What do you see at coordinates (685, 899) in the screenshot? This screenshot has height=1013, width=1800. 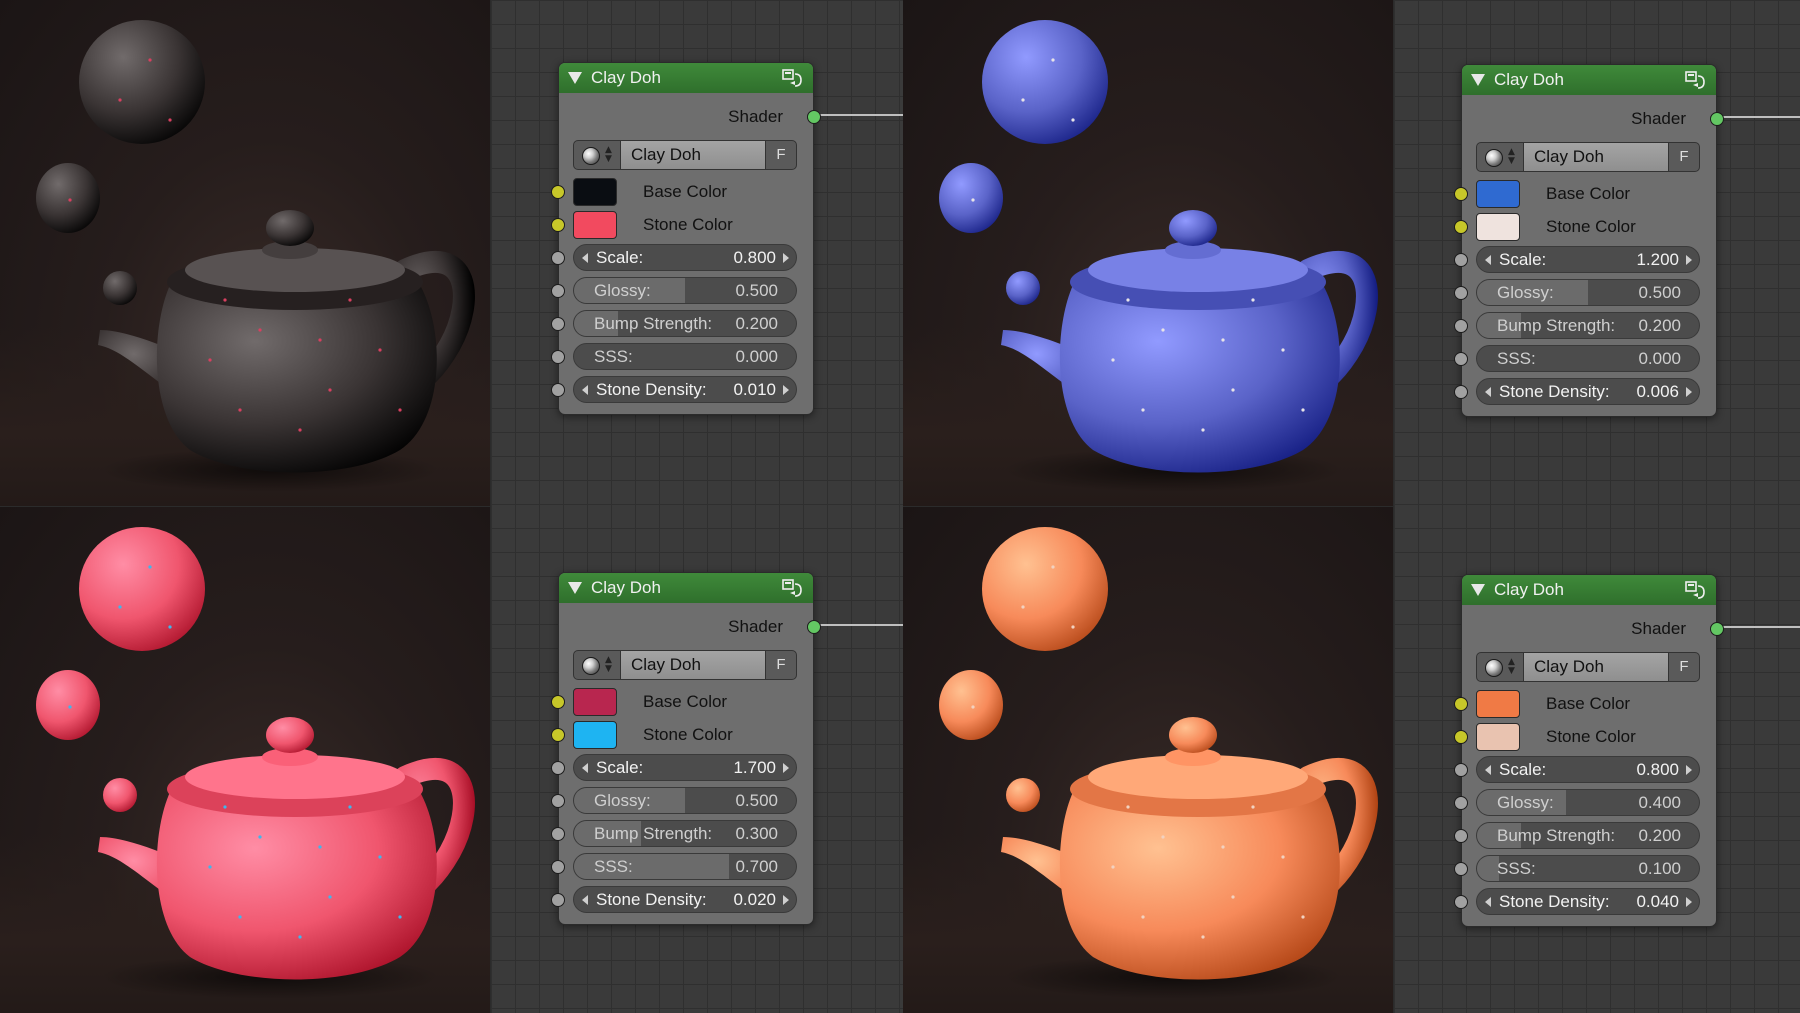 I see `stone-density-field: Stone Density: 0.020` at bounding box center [685, 899].